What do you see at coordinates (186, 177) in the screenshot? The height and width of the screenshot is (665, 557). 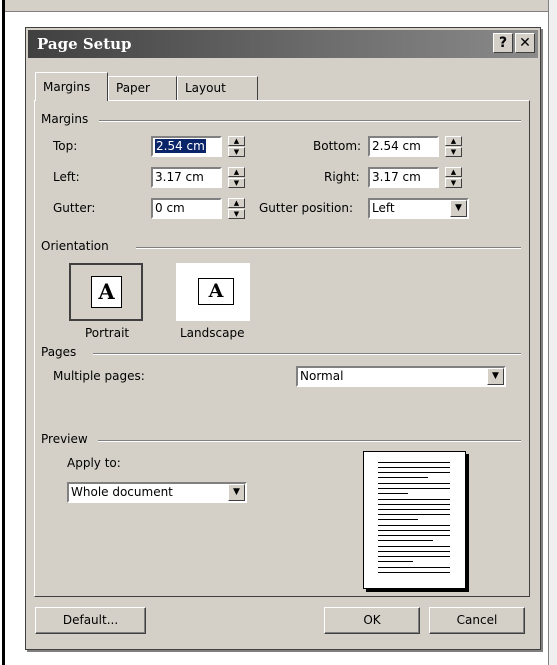 I see `left-margin-field: 3.17 cm` at bounding box center [186, 177].